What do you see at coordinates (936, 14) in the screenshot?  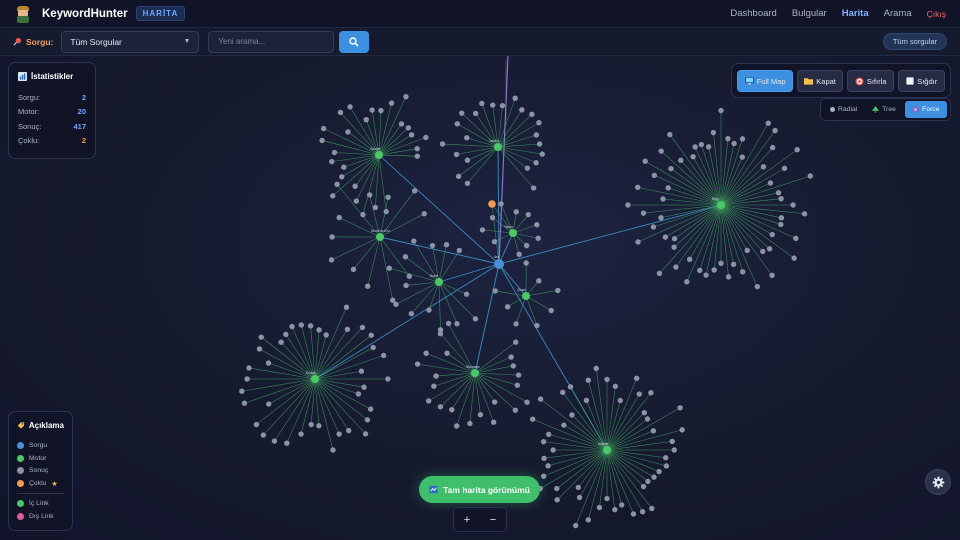 I see `nav-logout: Çıkış` at bounding box center [936, 14].